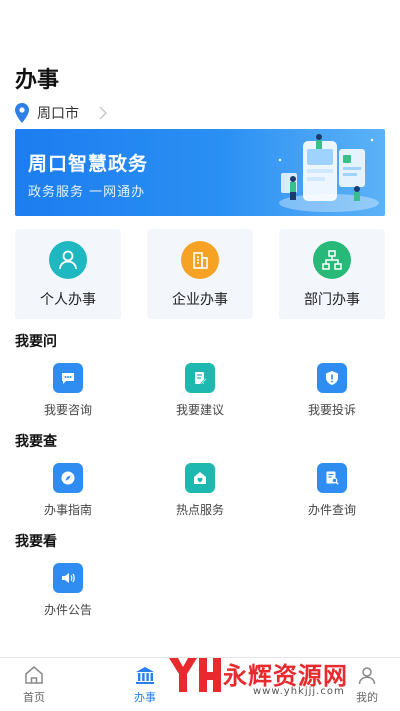  What do you see at coordinates (200, 478) in the screenshot?
I see `home-heart-icon` at bounding box center [200, 478].